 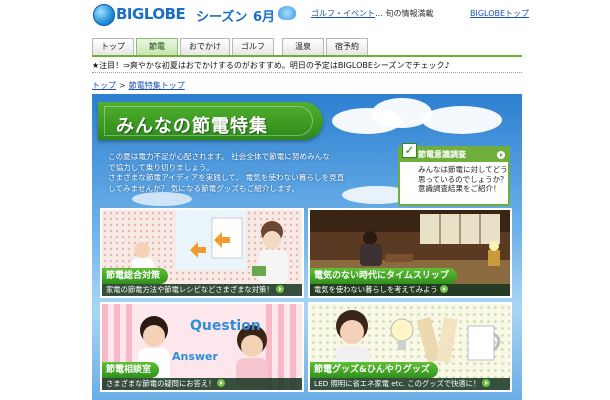 I want to click on checkmark-icon: ✓, so click(x=409, y=150).